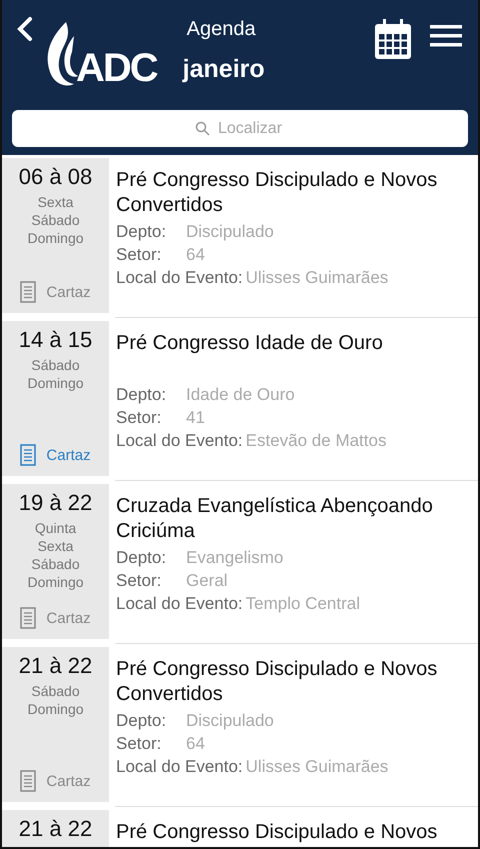 The height and width of the screenshot is (849, 480). I want to click on search-icon, so click(202, 128).